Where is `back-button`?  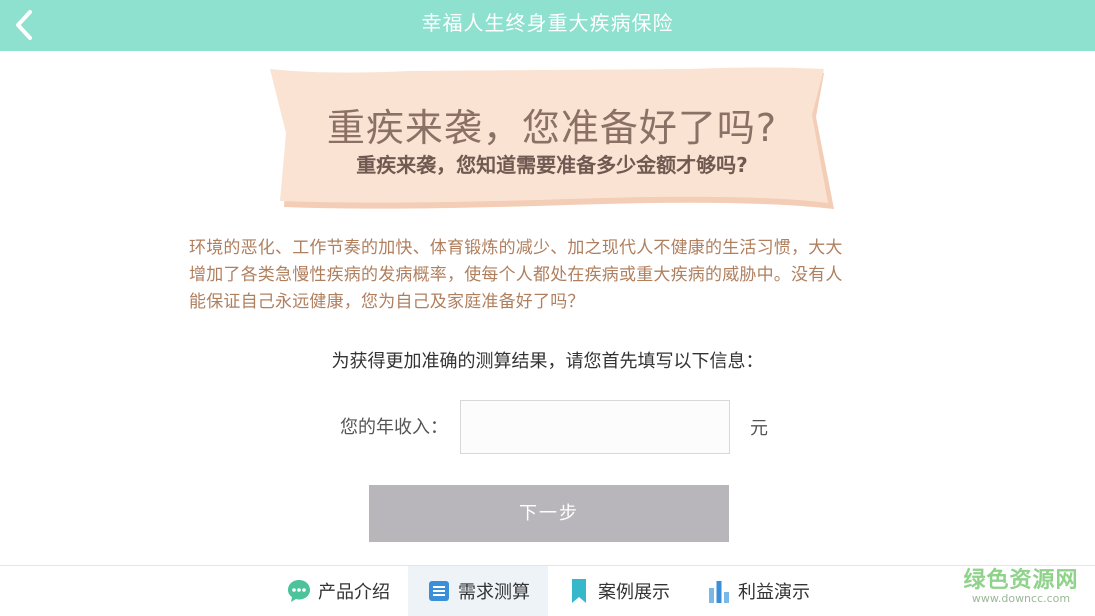 back-button is located at coordinates (24, 25).